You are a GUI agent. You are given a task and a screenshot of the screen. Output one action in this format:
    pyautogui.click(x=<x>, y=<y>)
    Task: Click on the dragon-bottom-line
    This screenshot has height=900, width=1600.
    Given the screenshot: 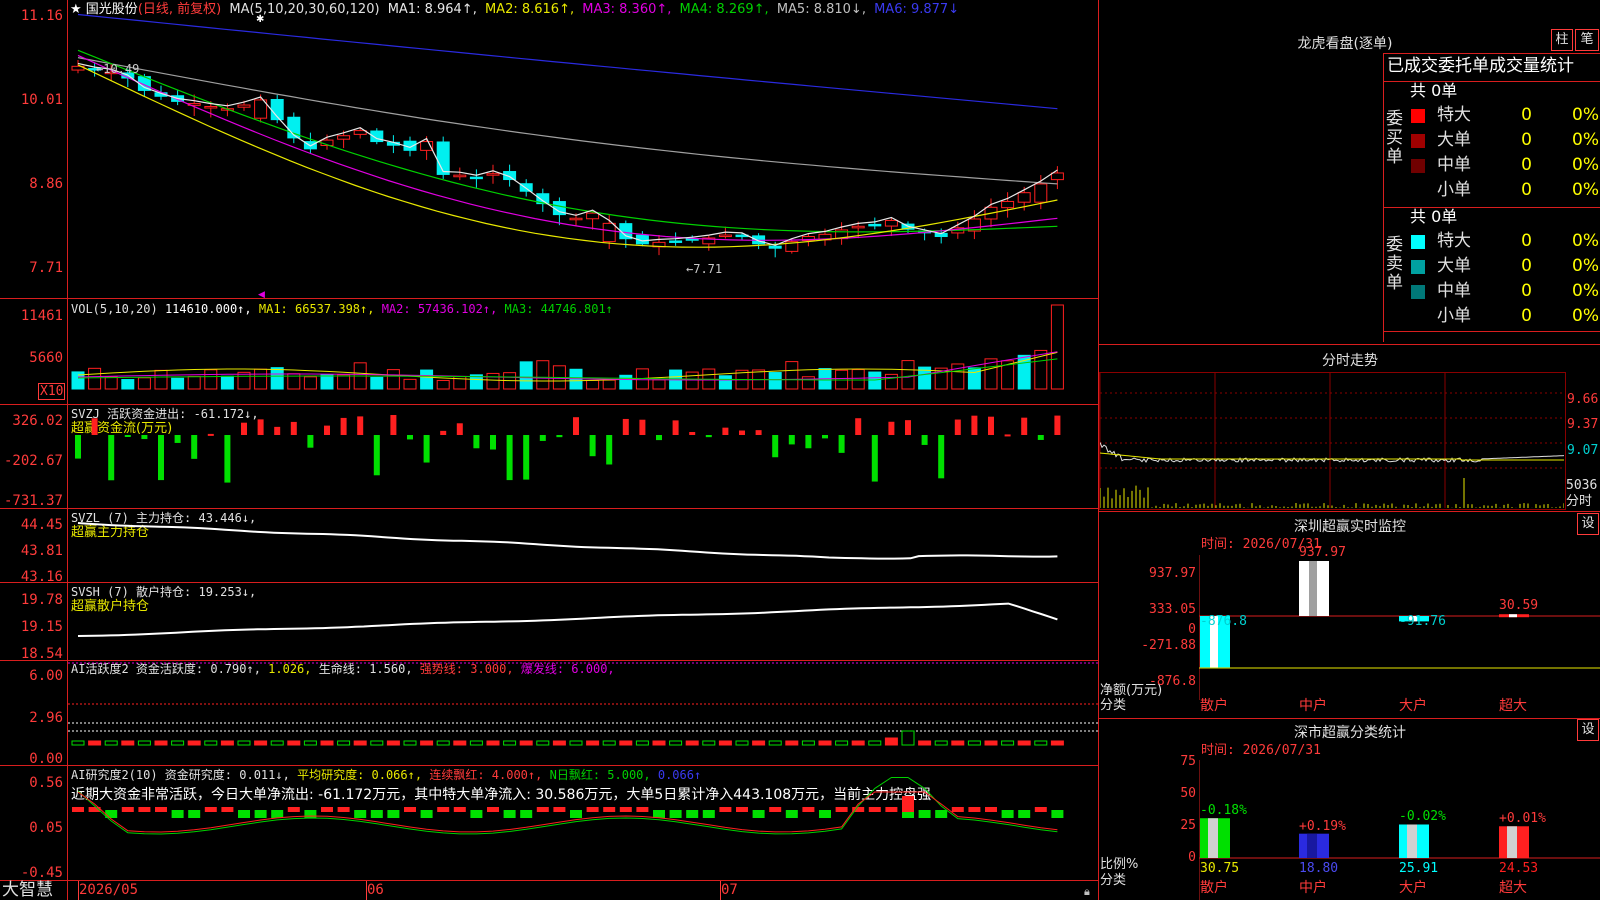 What is the action you would take?
    pyautogui.click(x=1491, y=331)
    